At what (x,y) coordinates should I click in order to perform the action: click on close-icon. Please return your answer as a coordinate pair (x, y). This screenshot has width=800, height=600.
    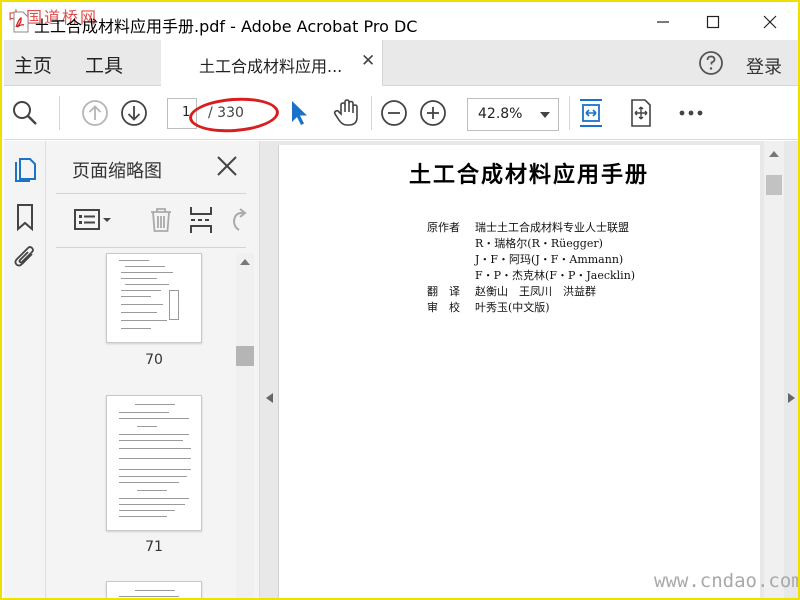
    Looking at the image, I should click on (770, 22).